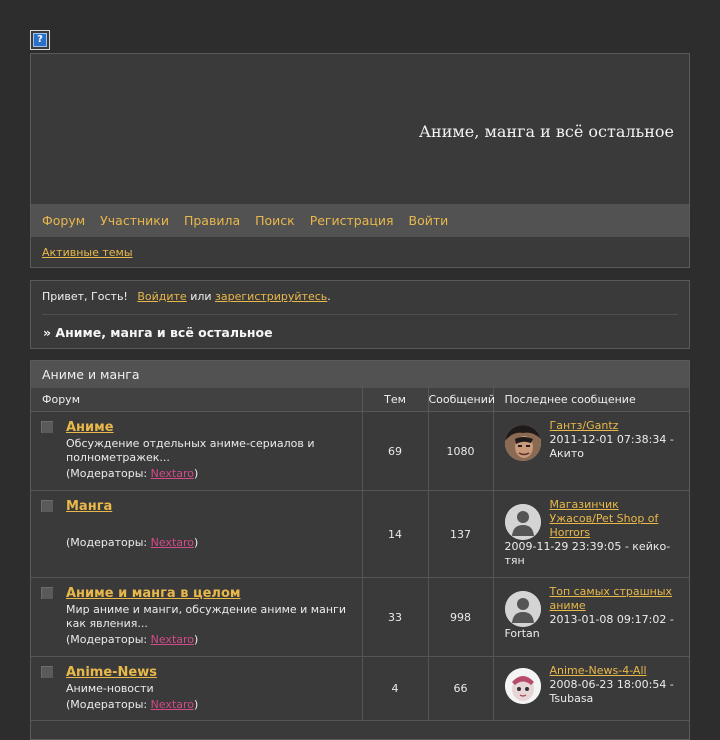 Image resolution: width=720 pixels, height=740 pixels. What do you see at coordinates (395, 617) in the screenshot?
I see `topics-count: 33` at bounding box center [395, 617].